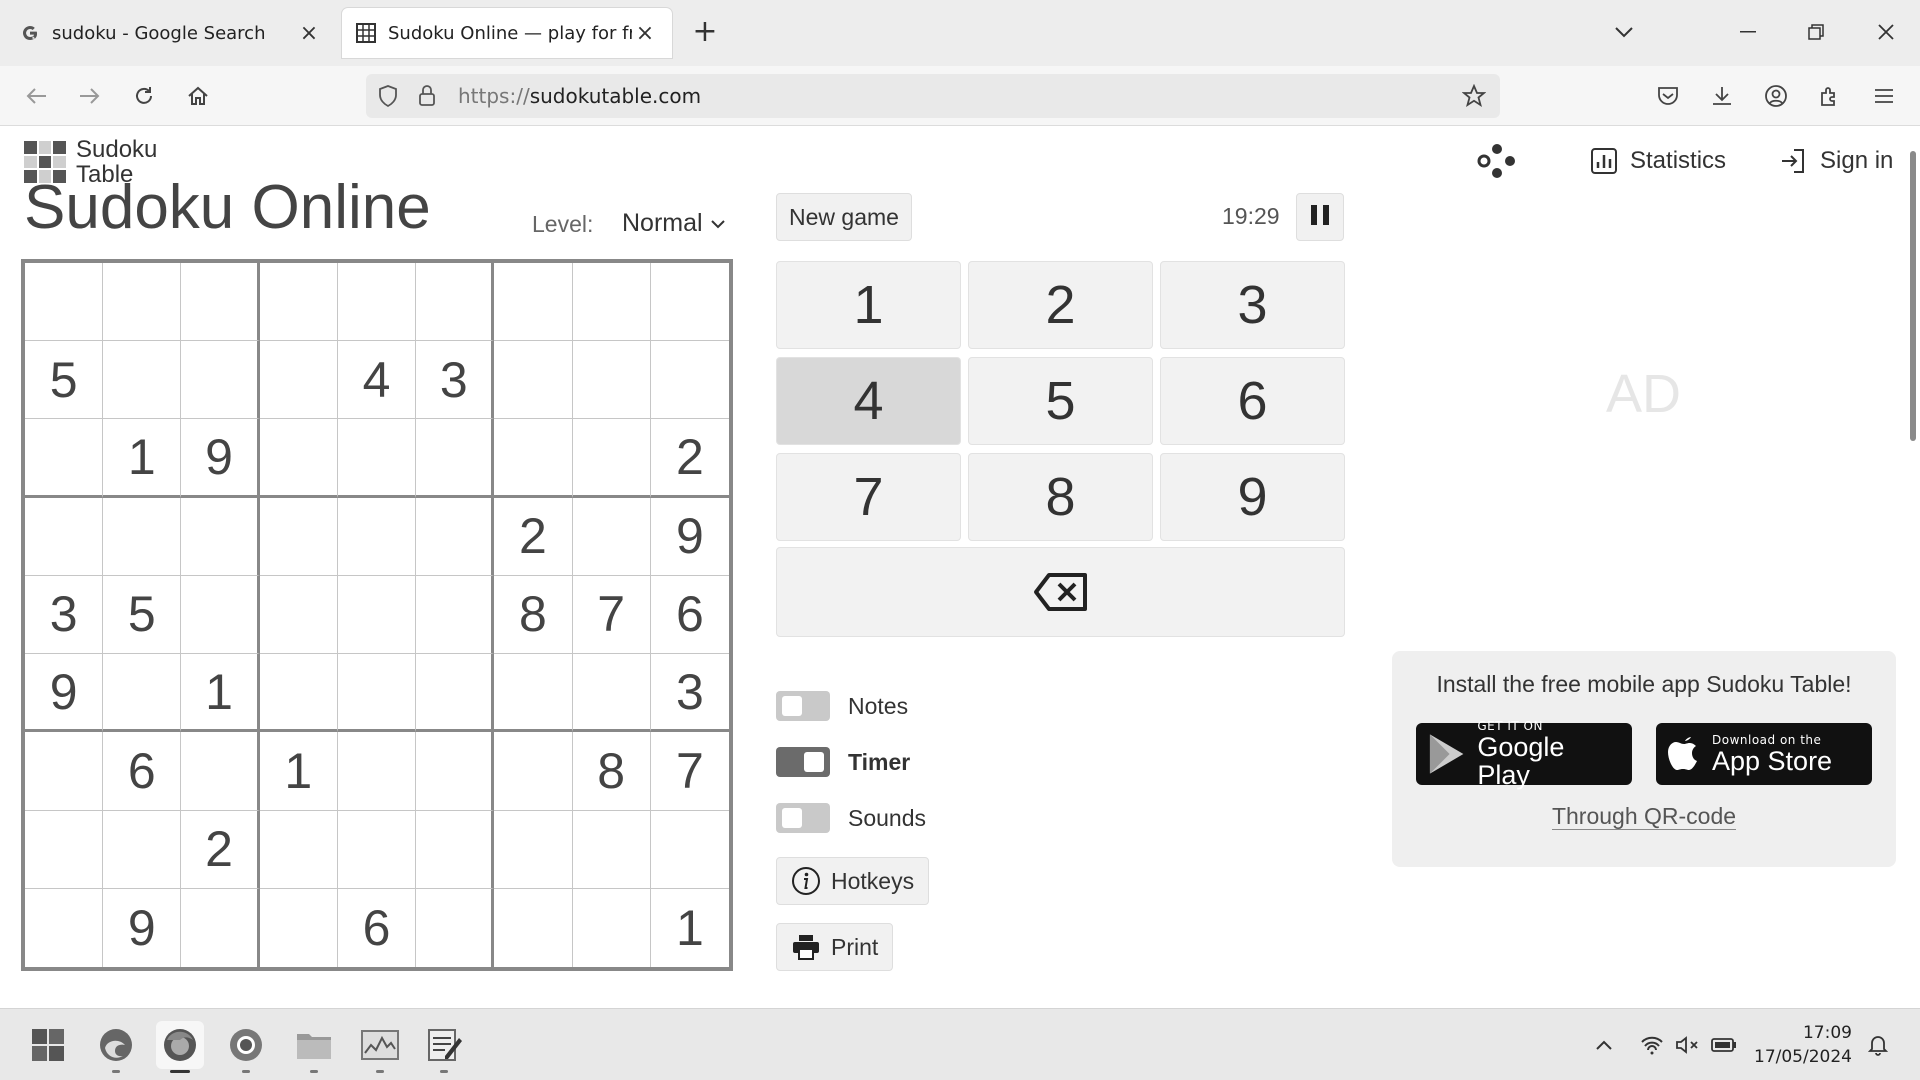  I want to click on sudoku-cell-r3c1, so click(64, 458).